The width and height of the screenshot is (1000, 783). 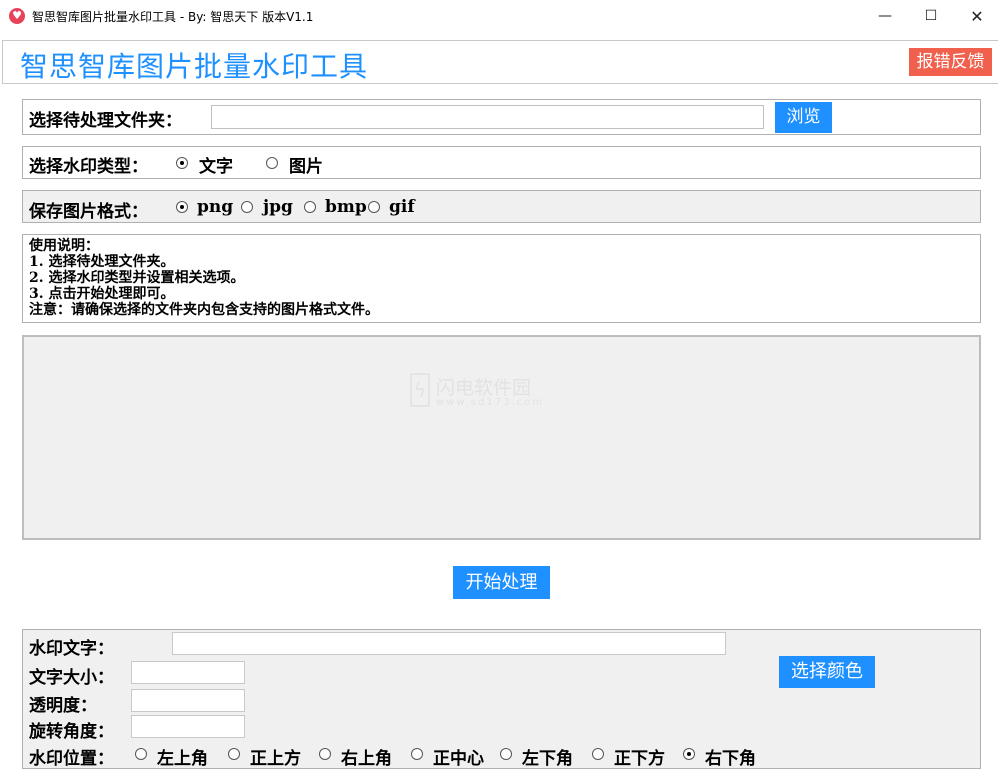 I want to click on font-size-input, so click(x=188, y=672).